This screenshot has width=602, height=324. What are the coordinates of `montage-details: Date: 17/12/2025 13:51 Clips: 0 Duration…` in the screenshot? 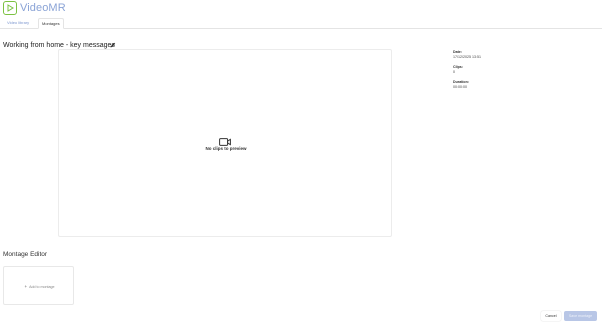 It's located at (503, 72).